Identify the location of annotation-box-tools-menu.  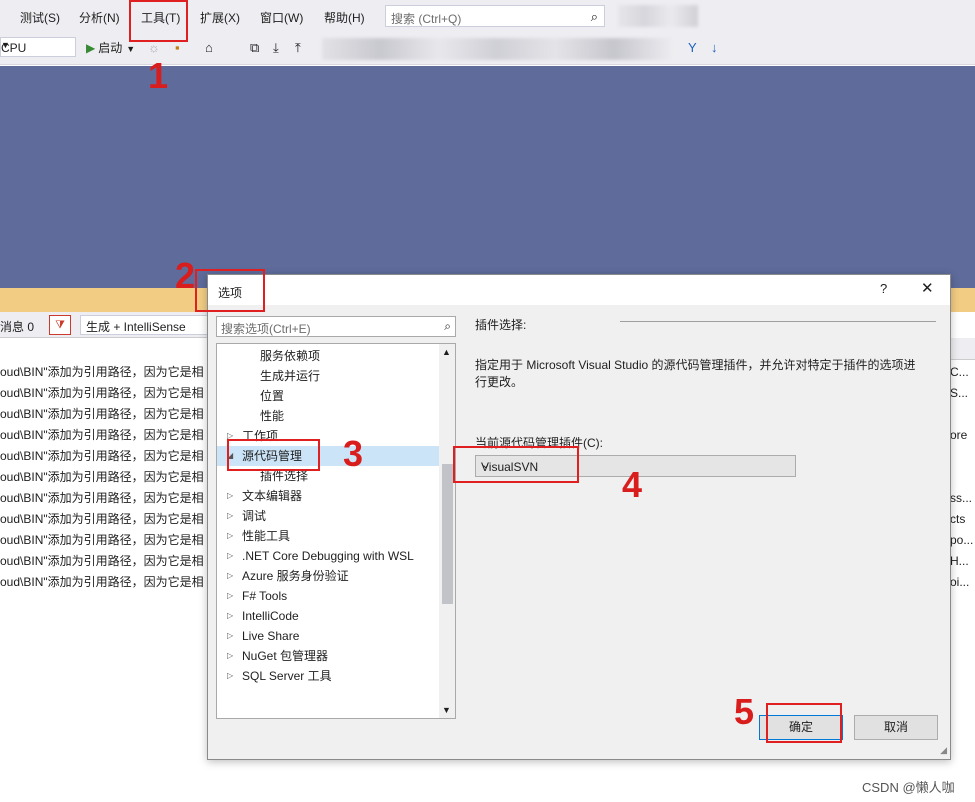
(158, 21).